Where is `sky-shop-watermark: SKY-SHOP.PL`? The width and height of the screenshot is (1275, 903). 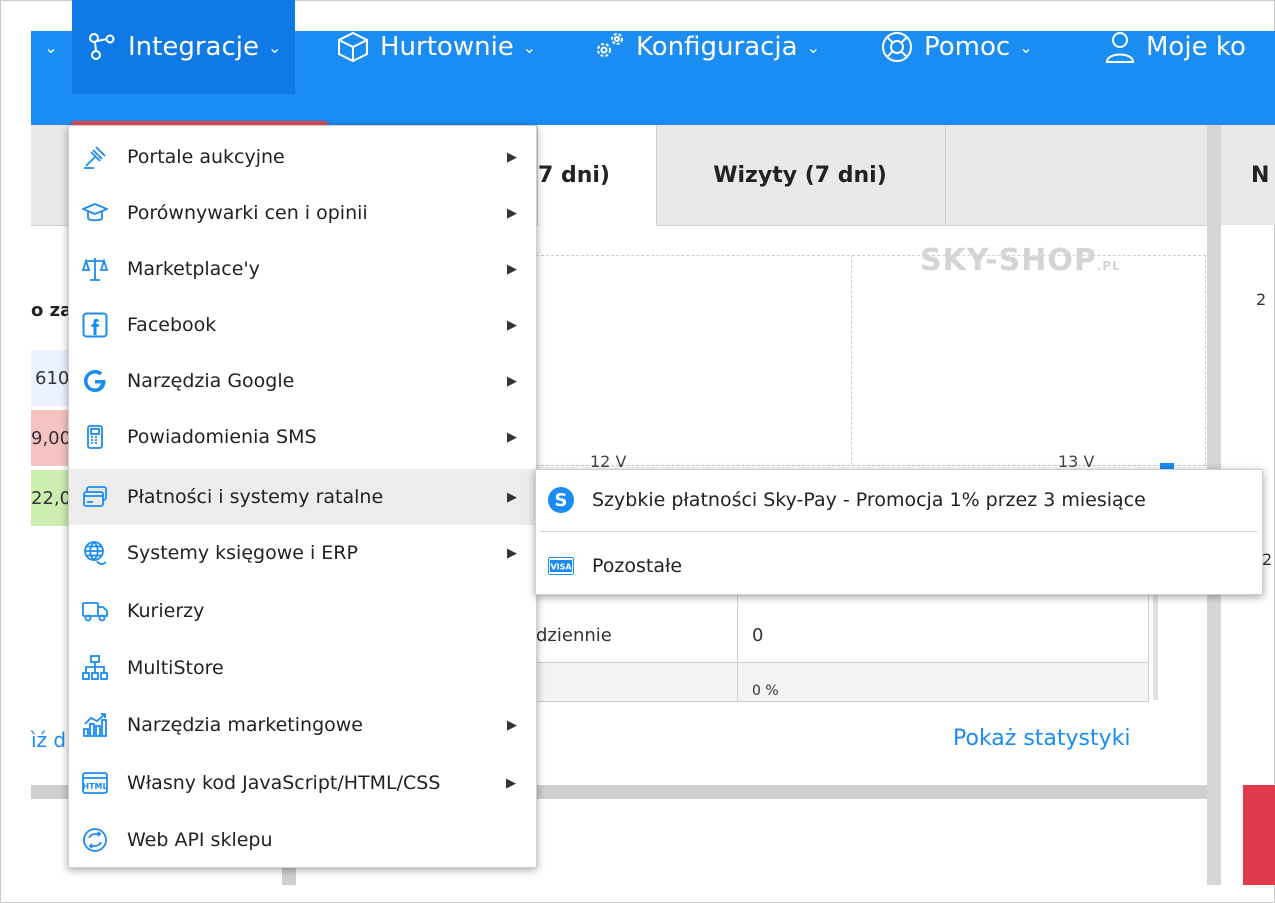 sky-shop-watermark: SKY-SHOP.PL is located at coordinates (1020, 260).